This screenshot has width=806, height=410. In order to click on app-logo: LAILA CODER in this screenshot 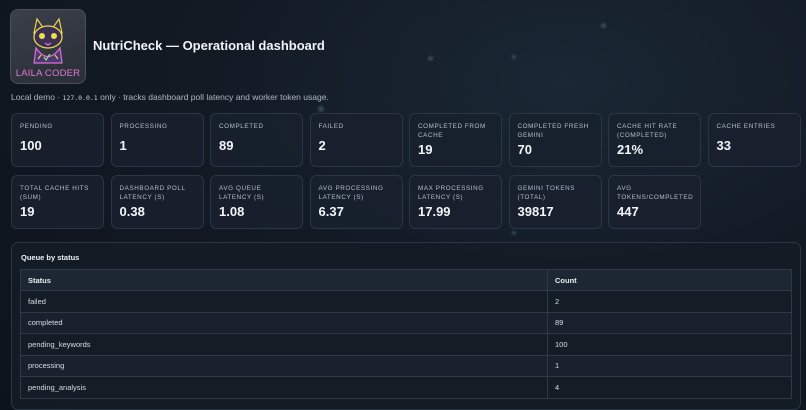, I will do `click(48, 46)`.